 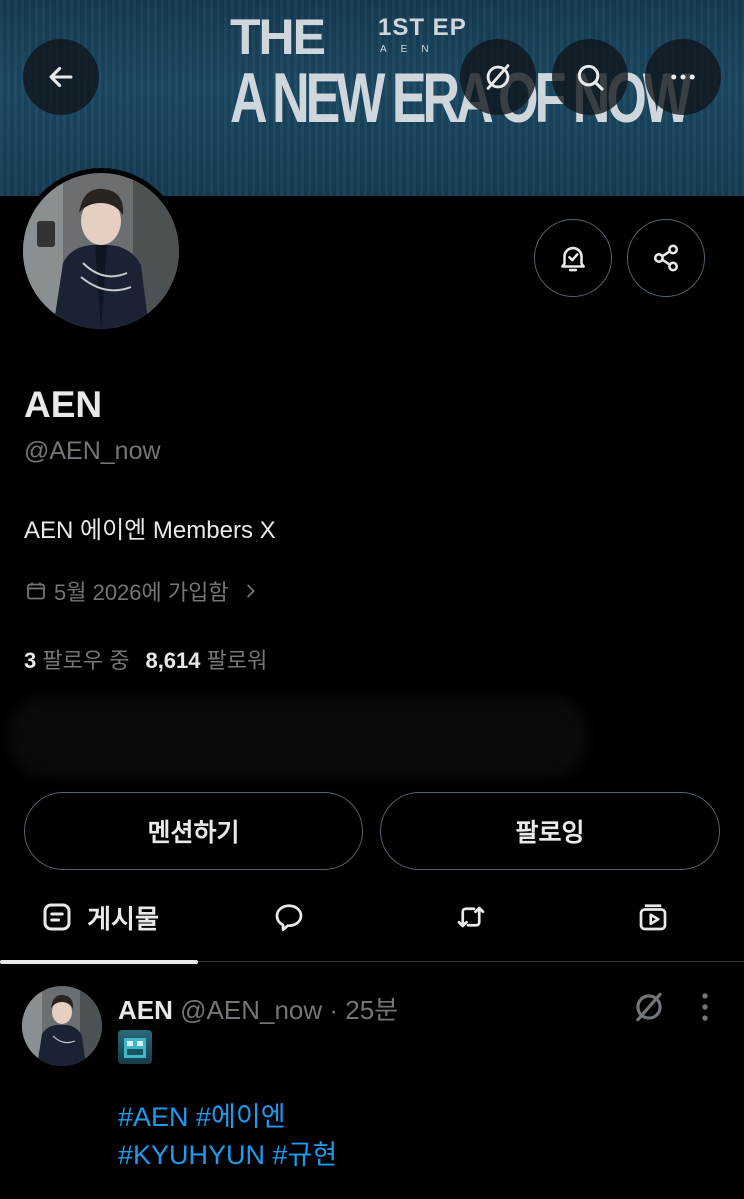 I want to click on share-button, so click(x=666, y=258).